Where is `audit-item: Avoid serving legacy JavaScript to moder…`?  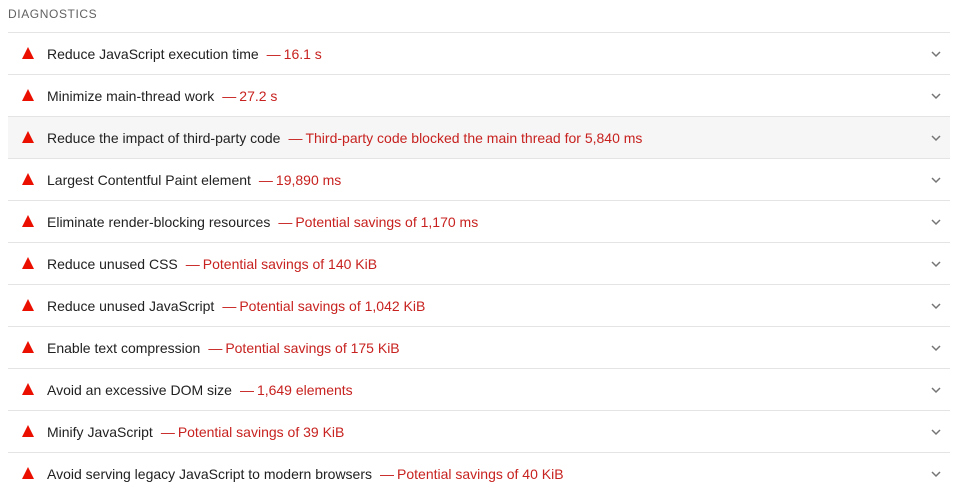 audit-item: Avoid serving legacy JavaScript to moder… is located at coordinates (479, 473).